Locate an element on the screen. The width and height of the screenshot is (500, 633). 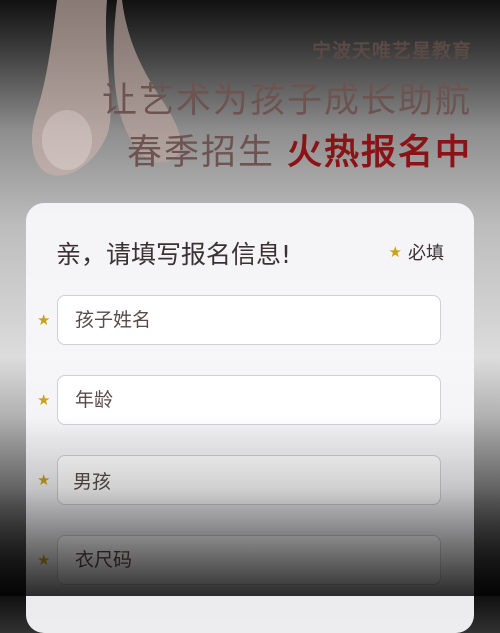
age-input is located at coordinates (256, 400).